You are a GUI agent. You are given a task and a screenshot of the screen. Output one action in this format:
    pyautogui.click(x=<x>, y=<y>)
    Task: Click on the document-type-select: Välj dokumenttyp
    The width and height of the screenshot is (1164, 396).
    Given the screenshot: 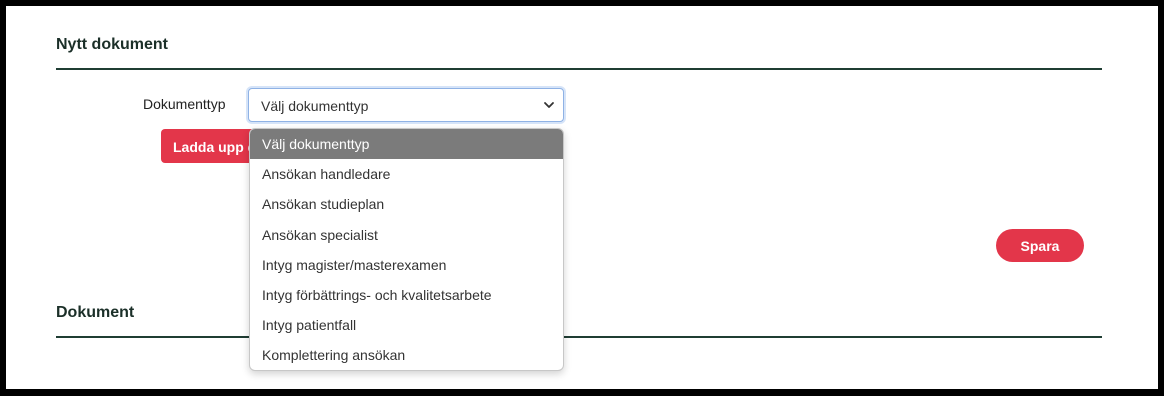 What is the action you would take?
    pyautogui.click(x=406, y=105)
    